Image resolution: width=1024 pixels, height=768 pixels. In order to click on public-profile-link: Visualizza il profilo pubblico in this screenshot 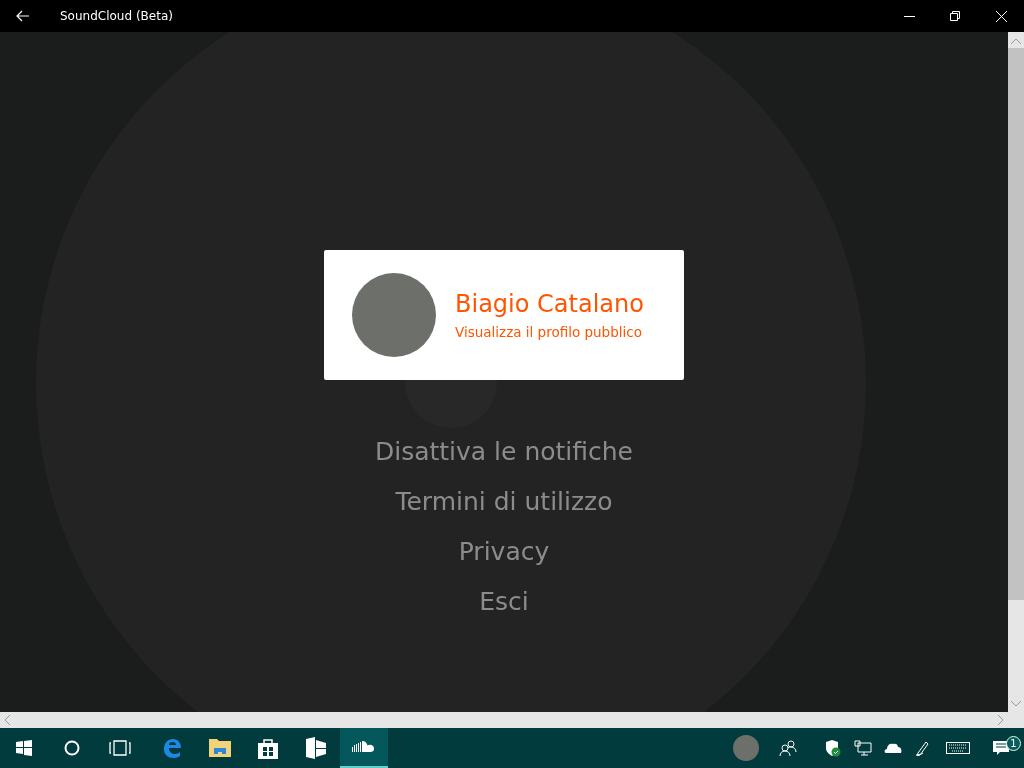, I will do `click(549, 332)`.